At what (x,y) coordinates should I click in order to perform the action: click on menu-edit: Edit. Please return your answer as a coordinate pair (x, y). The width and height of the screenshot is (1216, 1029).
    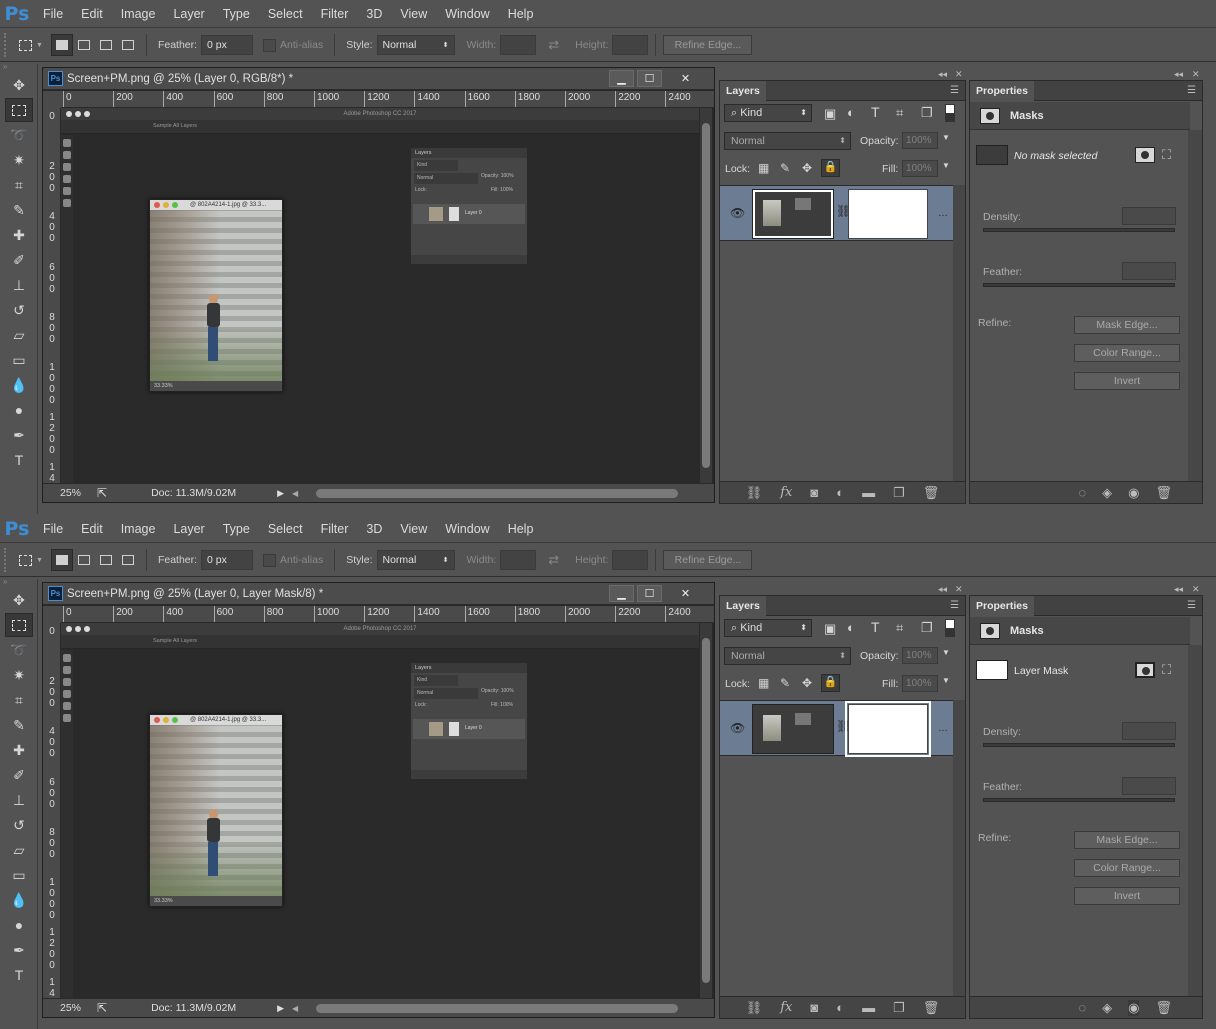
    Looking at the image, I should click on (92, 529).